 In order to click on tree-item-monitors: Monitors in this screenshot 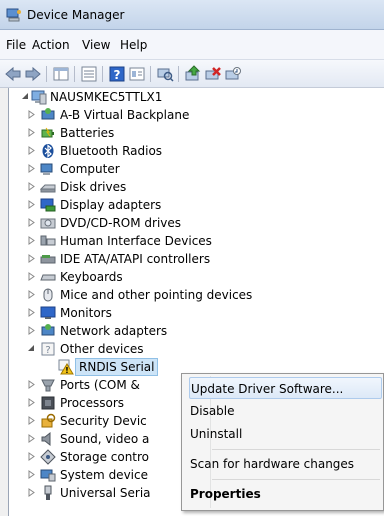, I will do `click(177, 313)`.